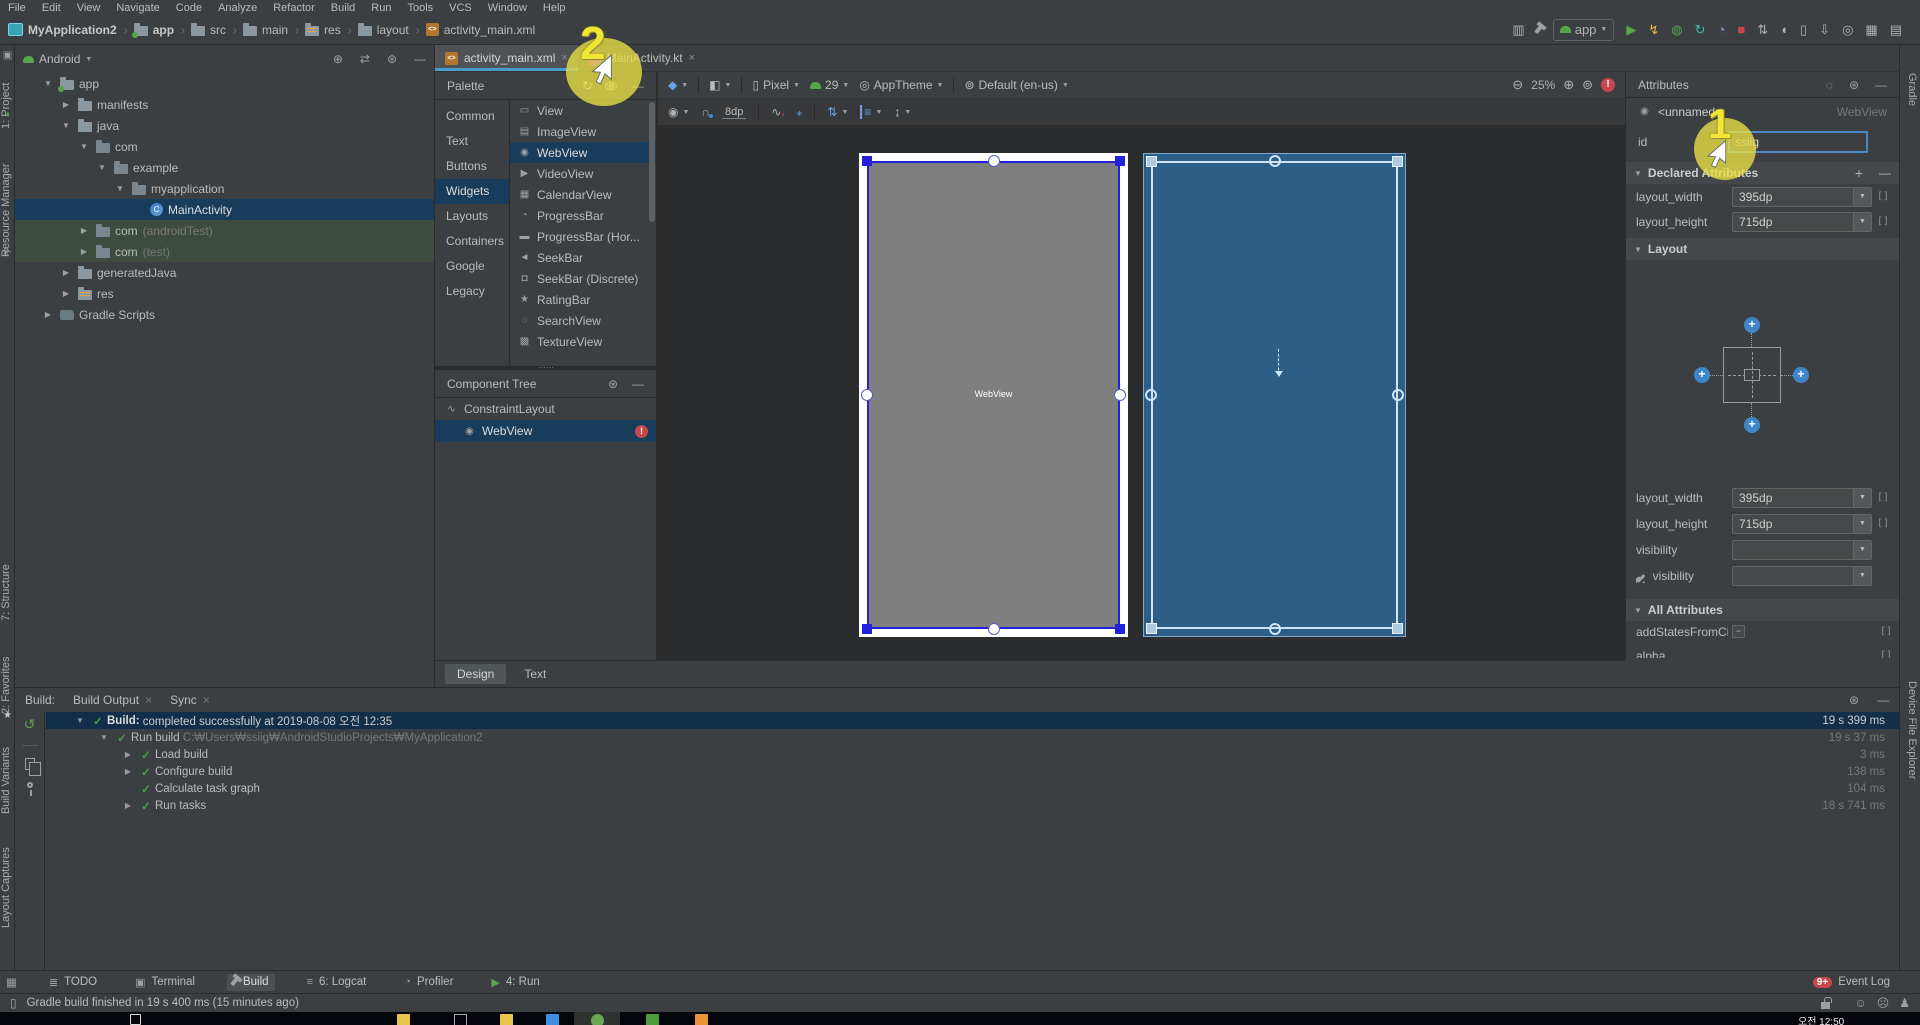 The image size is (1920, 1025). What do you see at coordinates (1910, 90) in the screenshot?
I see `sidebar-item-gradle: Gradle` at bounding box center [1910, 90].